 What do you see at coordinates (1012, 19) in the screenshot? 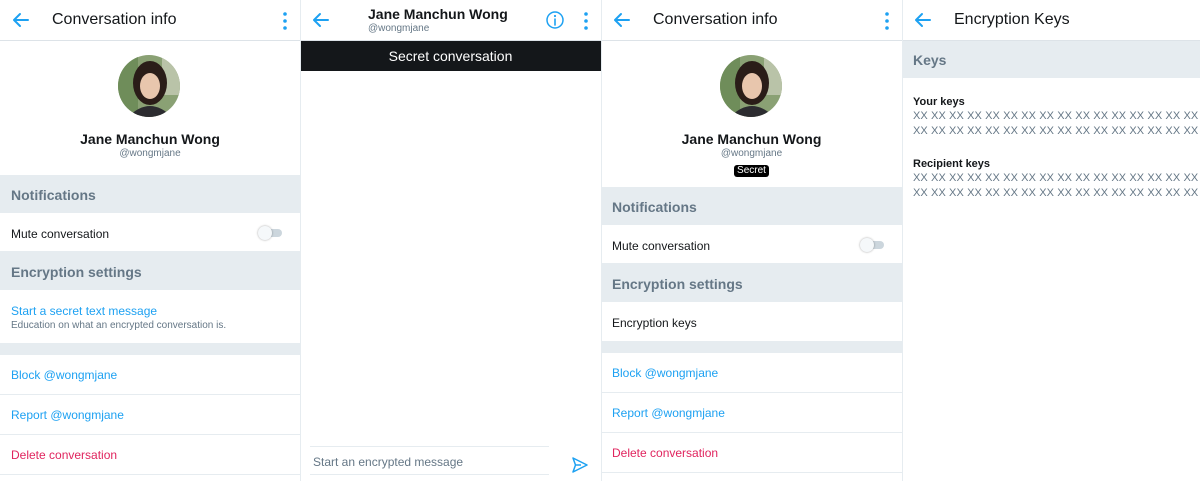
I see `page-title: Encryption Keys` at bounding box center [1012, 19].